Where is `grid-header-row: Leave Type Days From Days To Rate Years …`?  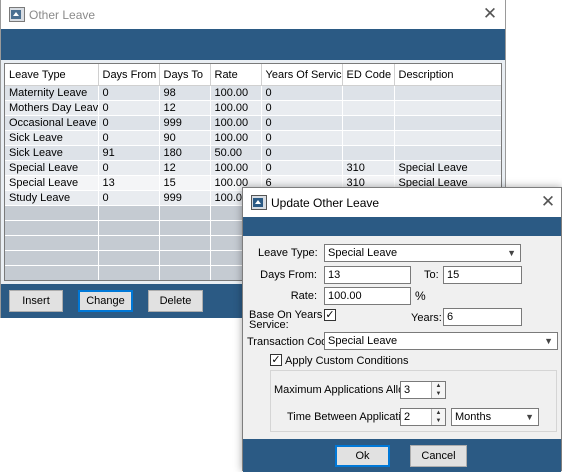 grid-header-row: Leave Type Days From Days To Rate Years … is located at coordinates (253, 75).